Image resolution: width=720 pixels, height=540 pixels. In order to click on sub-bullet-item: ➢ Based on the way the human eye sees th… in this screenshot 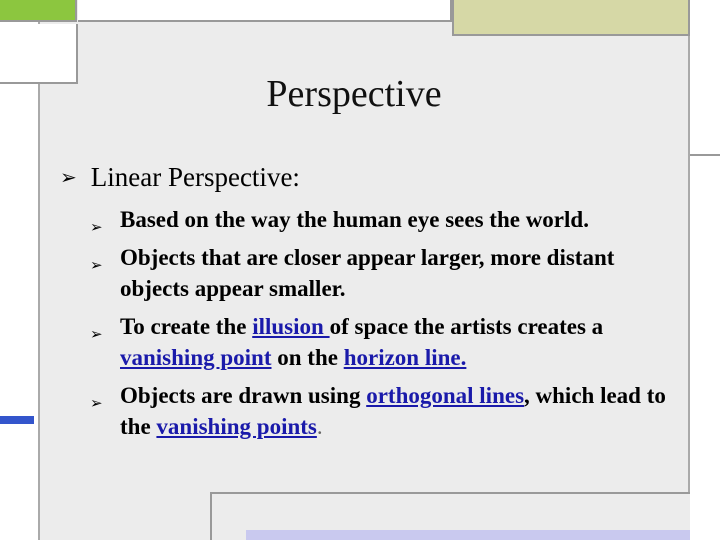, I will do `click(385, 220)`.